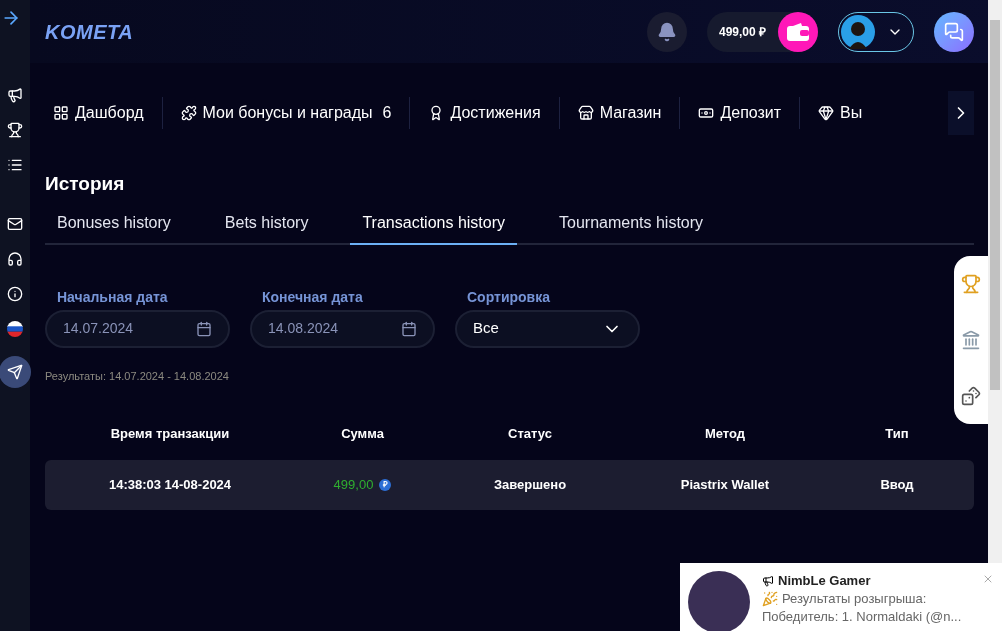 The image size is (1002, 631). What do you see at coordinates (15, 224) in the screenshot?
I see `mail-icon` at bounding box center [15, 224].